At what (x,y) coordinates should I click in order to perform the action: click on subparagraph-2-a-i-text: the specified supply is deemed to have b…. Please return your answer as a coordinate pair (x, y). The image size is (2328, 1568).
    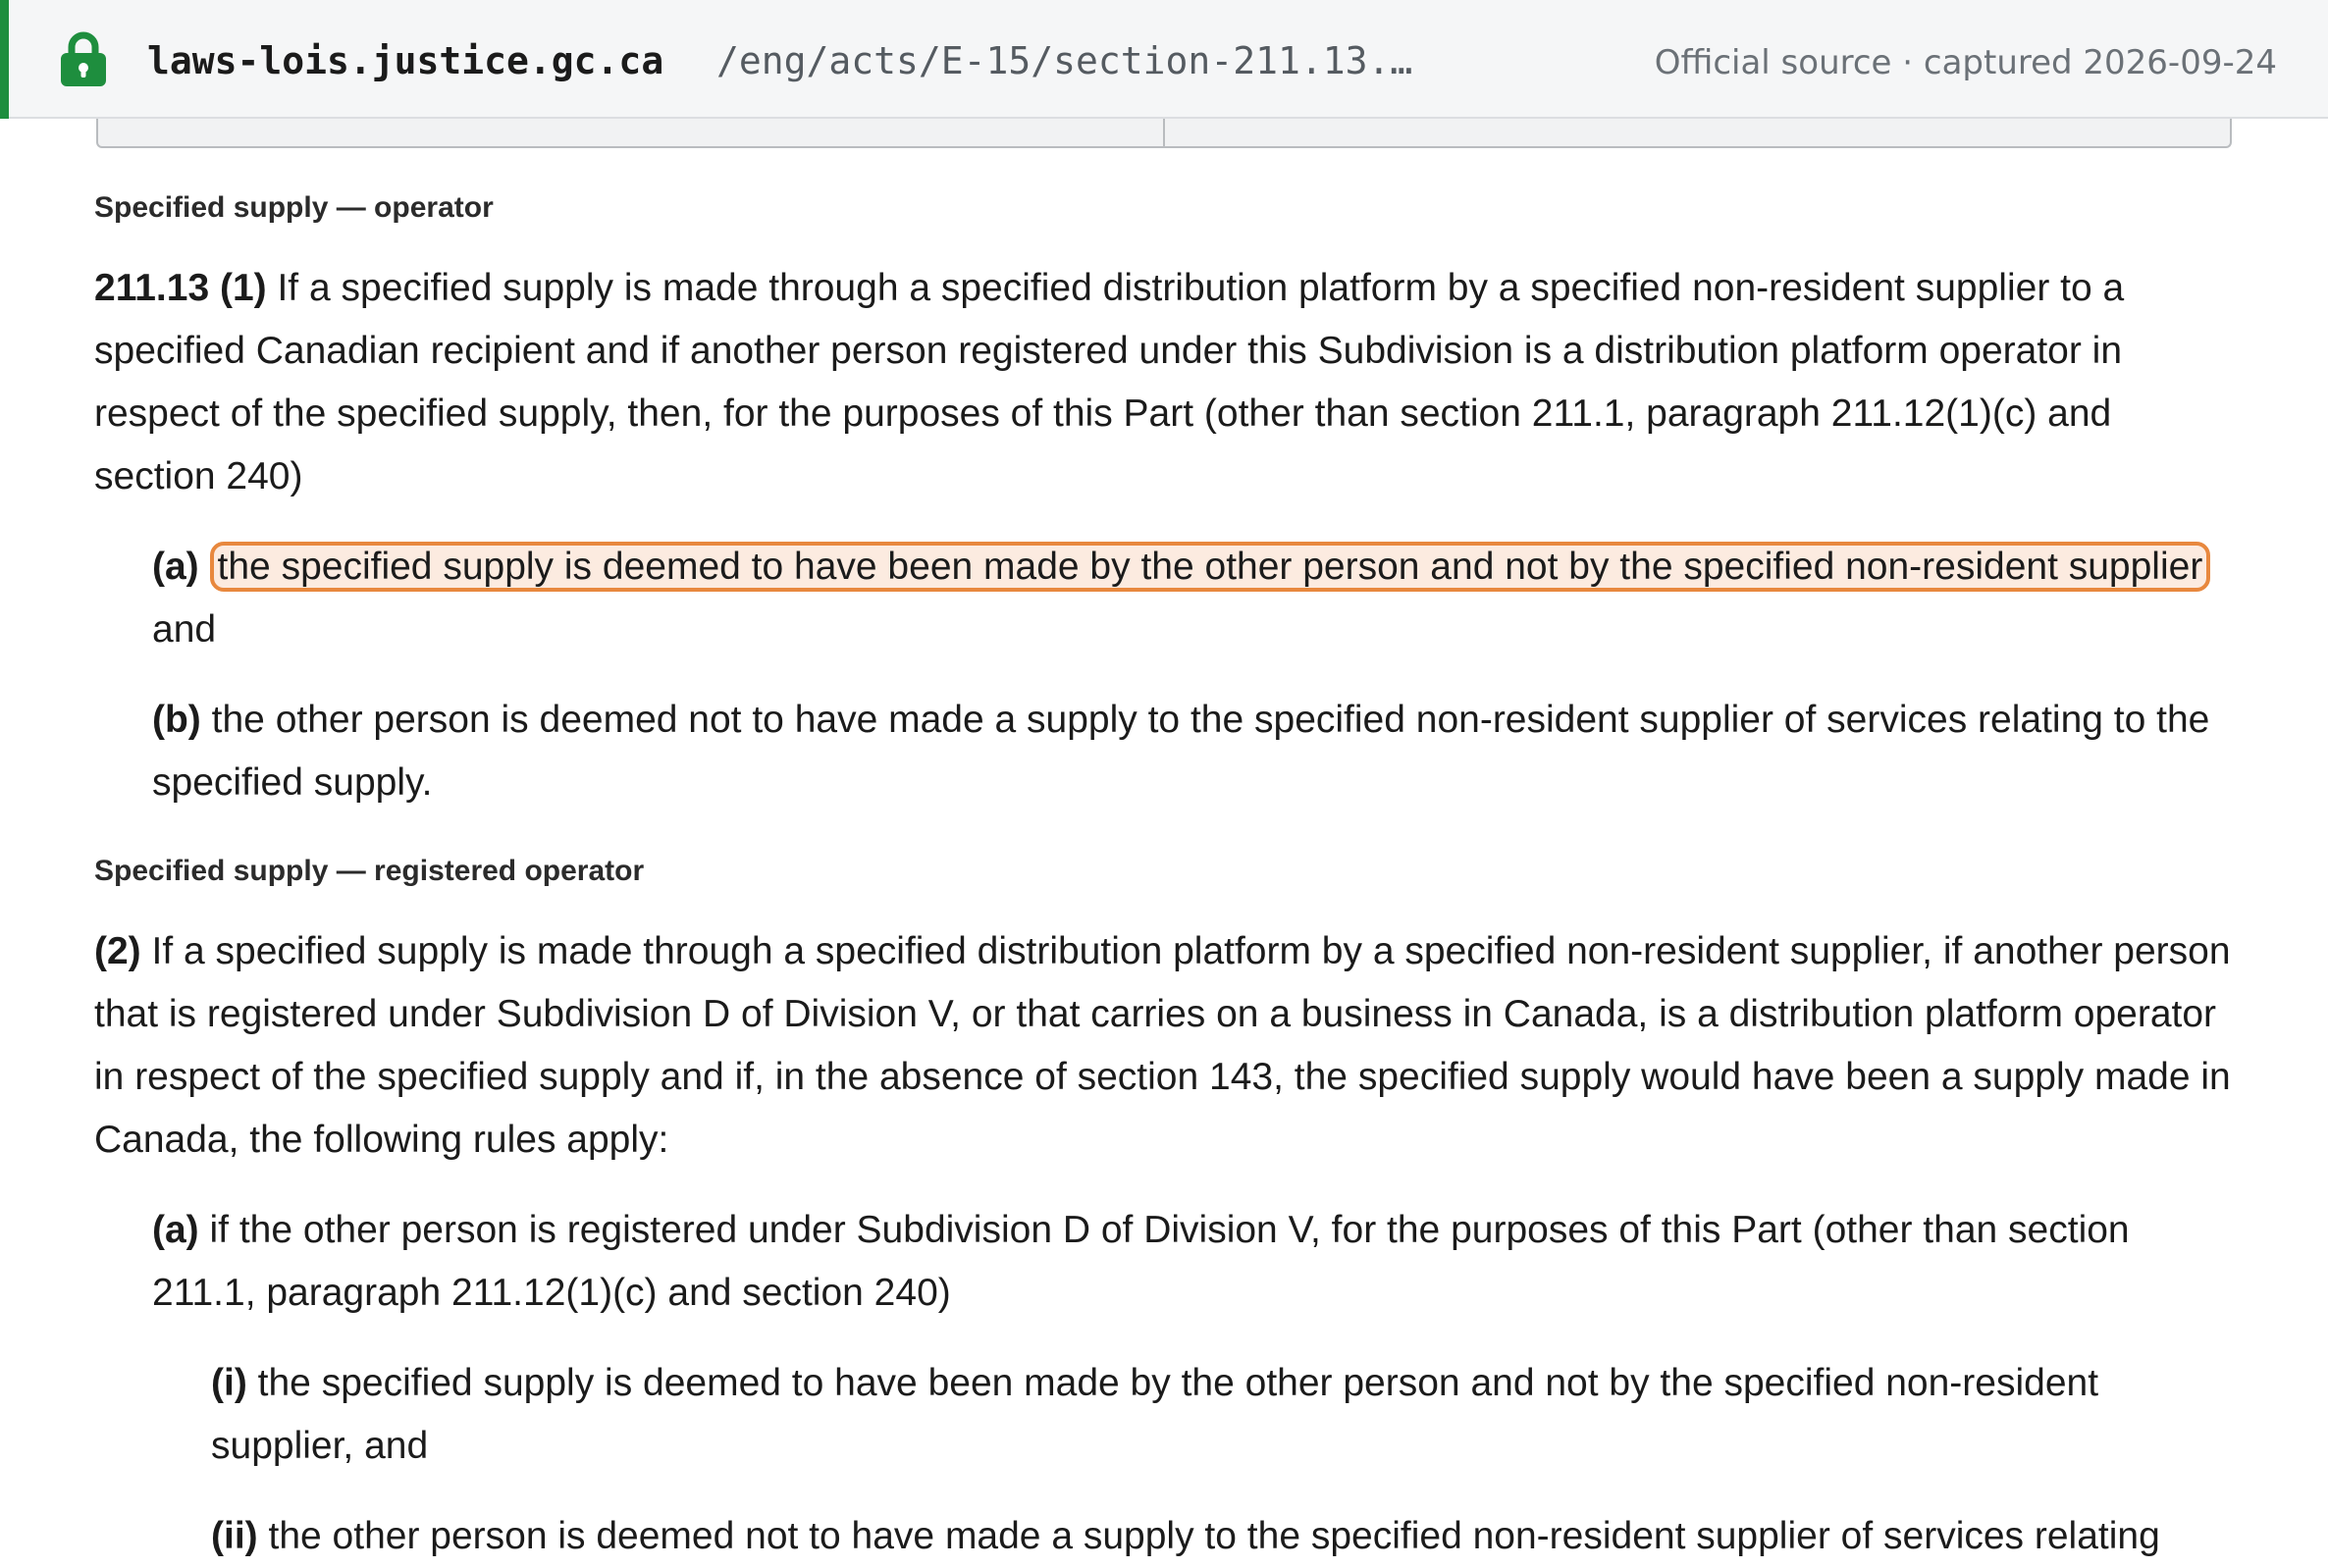
    Looking at the image, I should click on (1155, 1414).